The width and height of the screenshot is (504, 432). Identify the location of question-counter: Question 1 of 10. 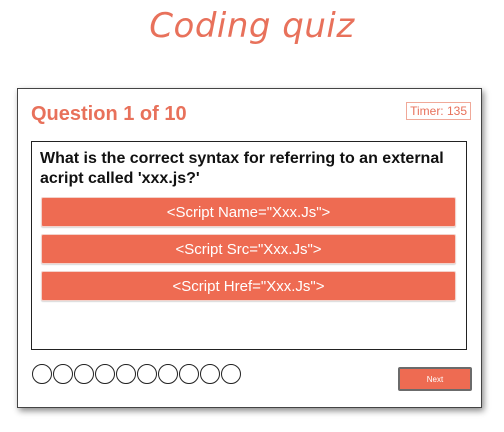
(109, 114).